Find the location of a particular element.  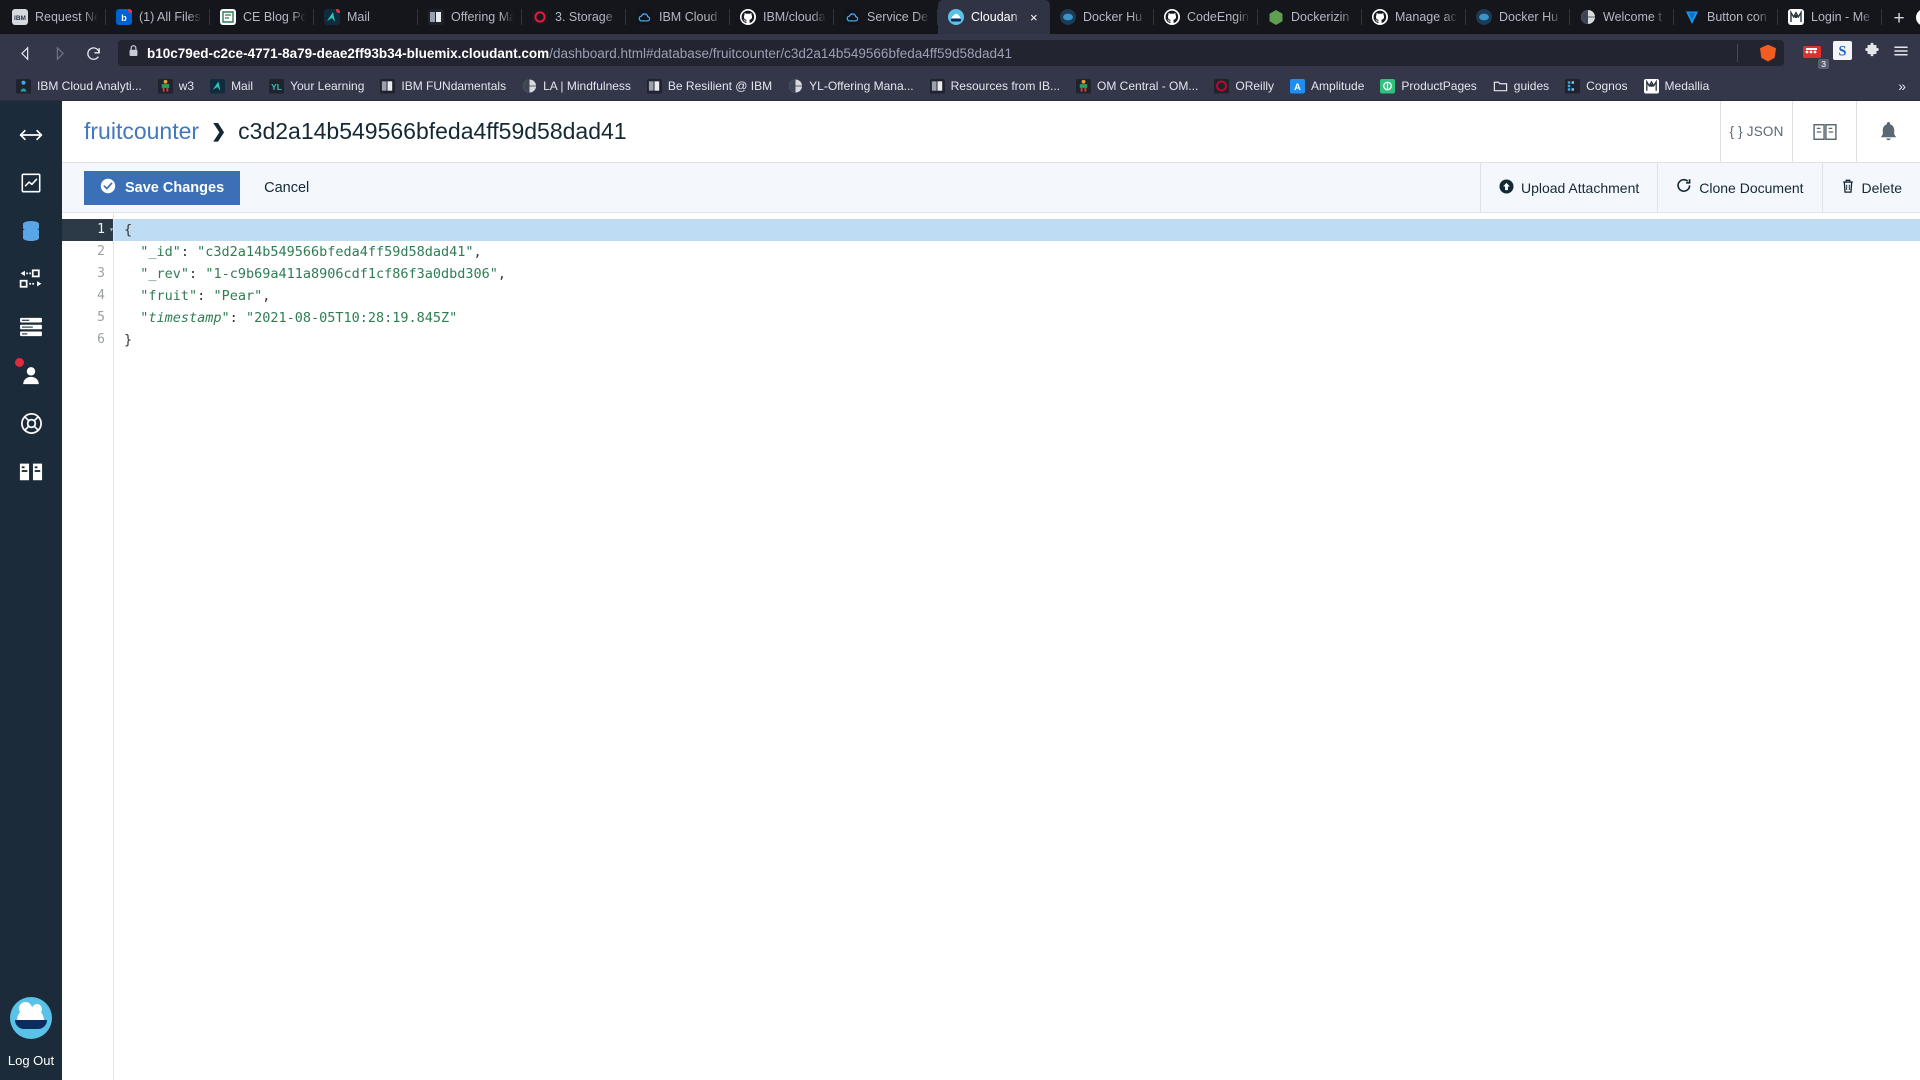

json-view-button: { } JSON is located at coordinates (1756, 131).